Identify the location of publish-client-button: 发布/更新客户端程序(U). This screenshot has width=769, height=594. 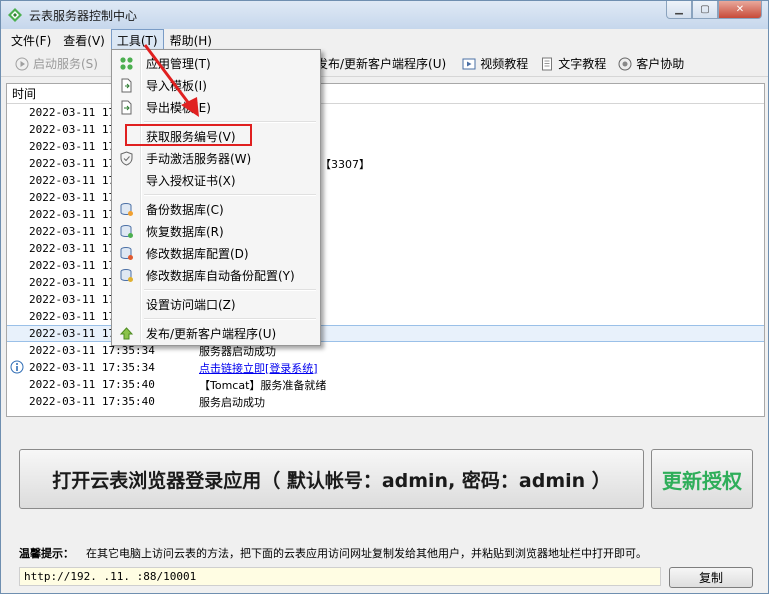
(381, 64).